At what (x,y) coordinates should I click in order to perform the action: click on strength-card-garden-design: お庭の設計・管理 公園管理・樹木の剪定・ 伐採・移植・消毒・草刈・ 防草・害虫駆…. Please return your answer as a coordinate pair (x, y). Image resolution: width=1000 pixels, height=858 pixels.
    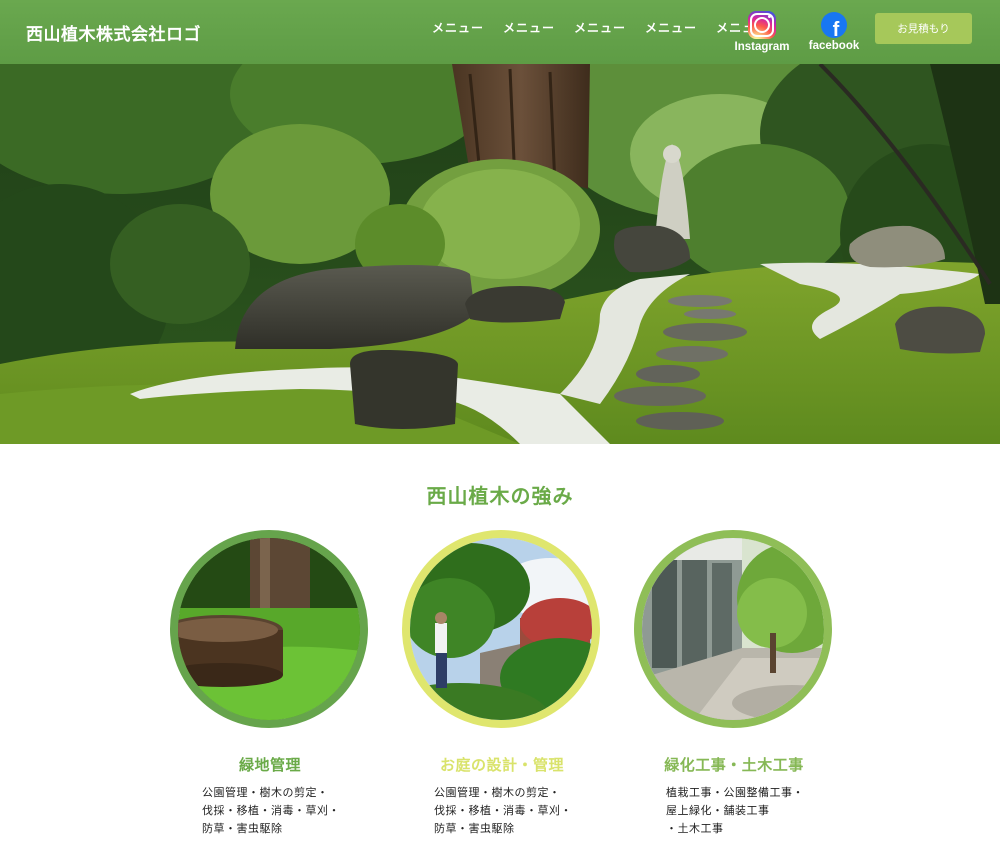
    Looking at the image, I should click on (502, 682).